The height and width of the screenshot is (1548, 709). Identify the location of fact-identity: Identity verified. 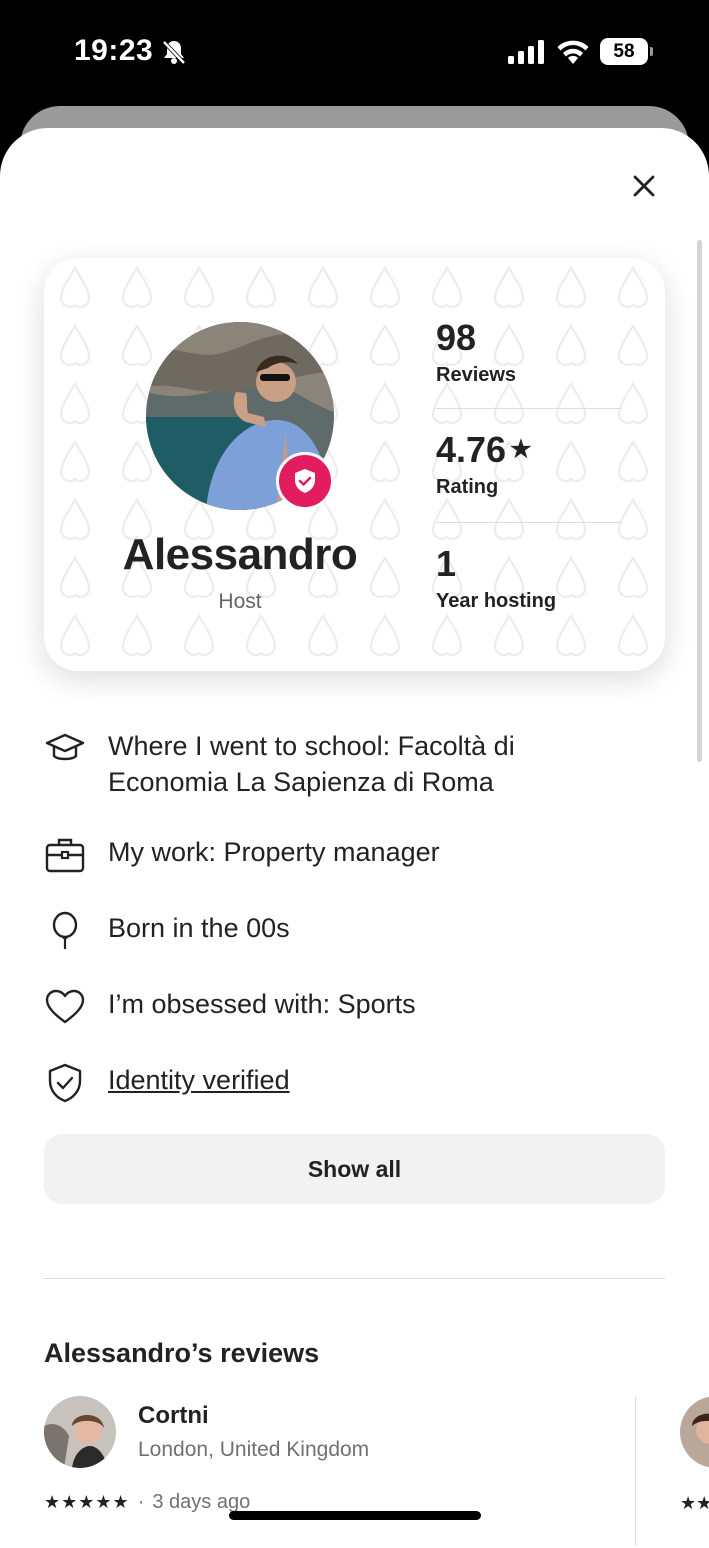
(354, 1083).